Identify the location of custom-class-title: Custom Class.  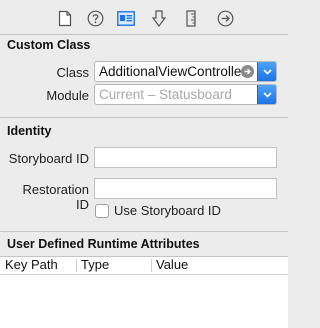
(49, 45).